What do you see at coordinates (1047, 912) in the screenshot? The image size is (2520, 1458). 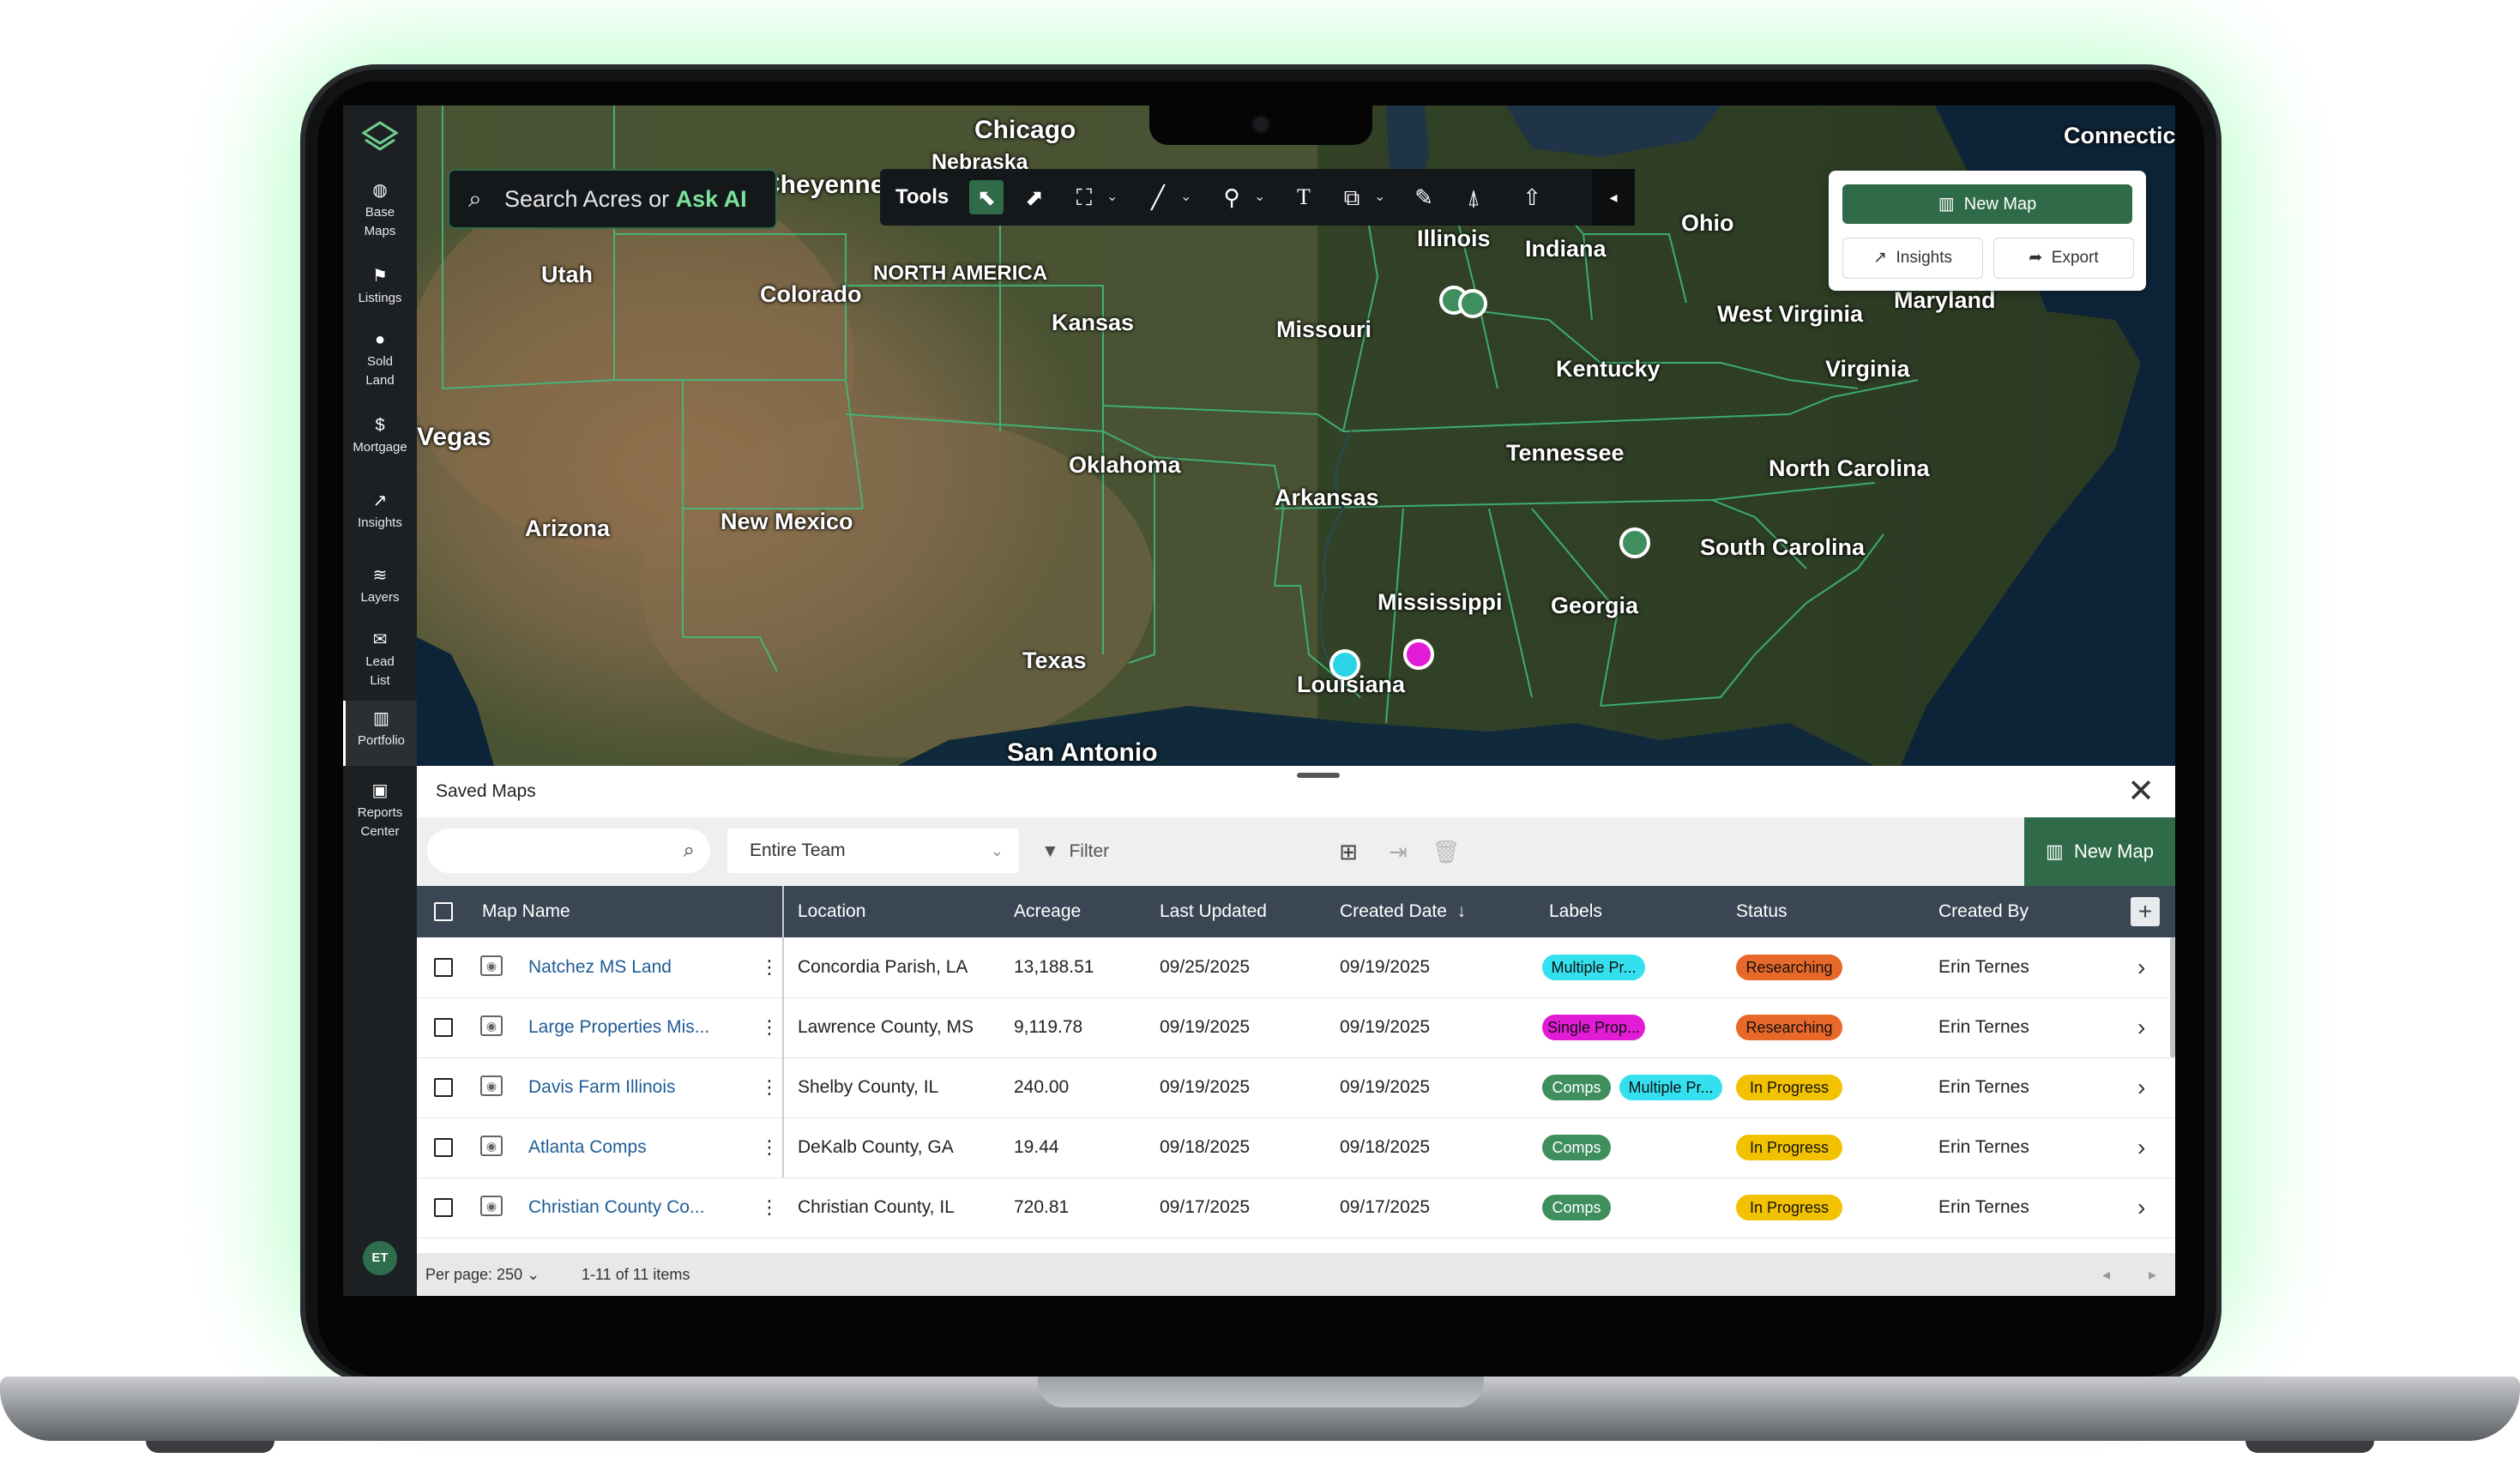 I see `column-acreage: Acreage` at bounding box center [1047, 912].